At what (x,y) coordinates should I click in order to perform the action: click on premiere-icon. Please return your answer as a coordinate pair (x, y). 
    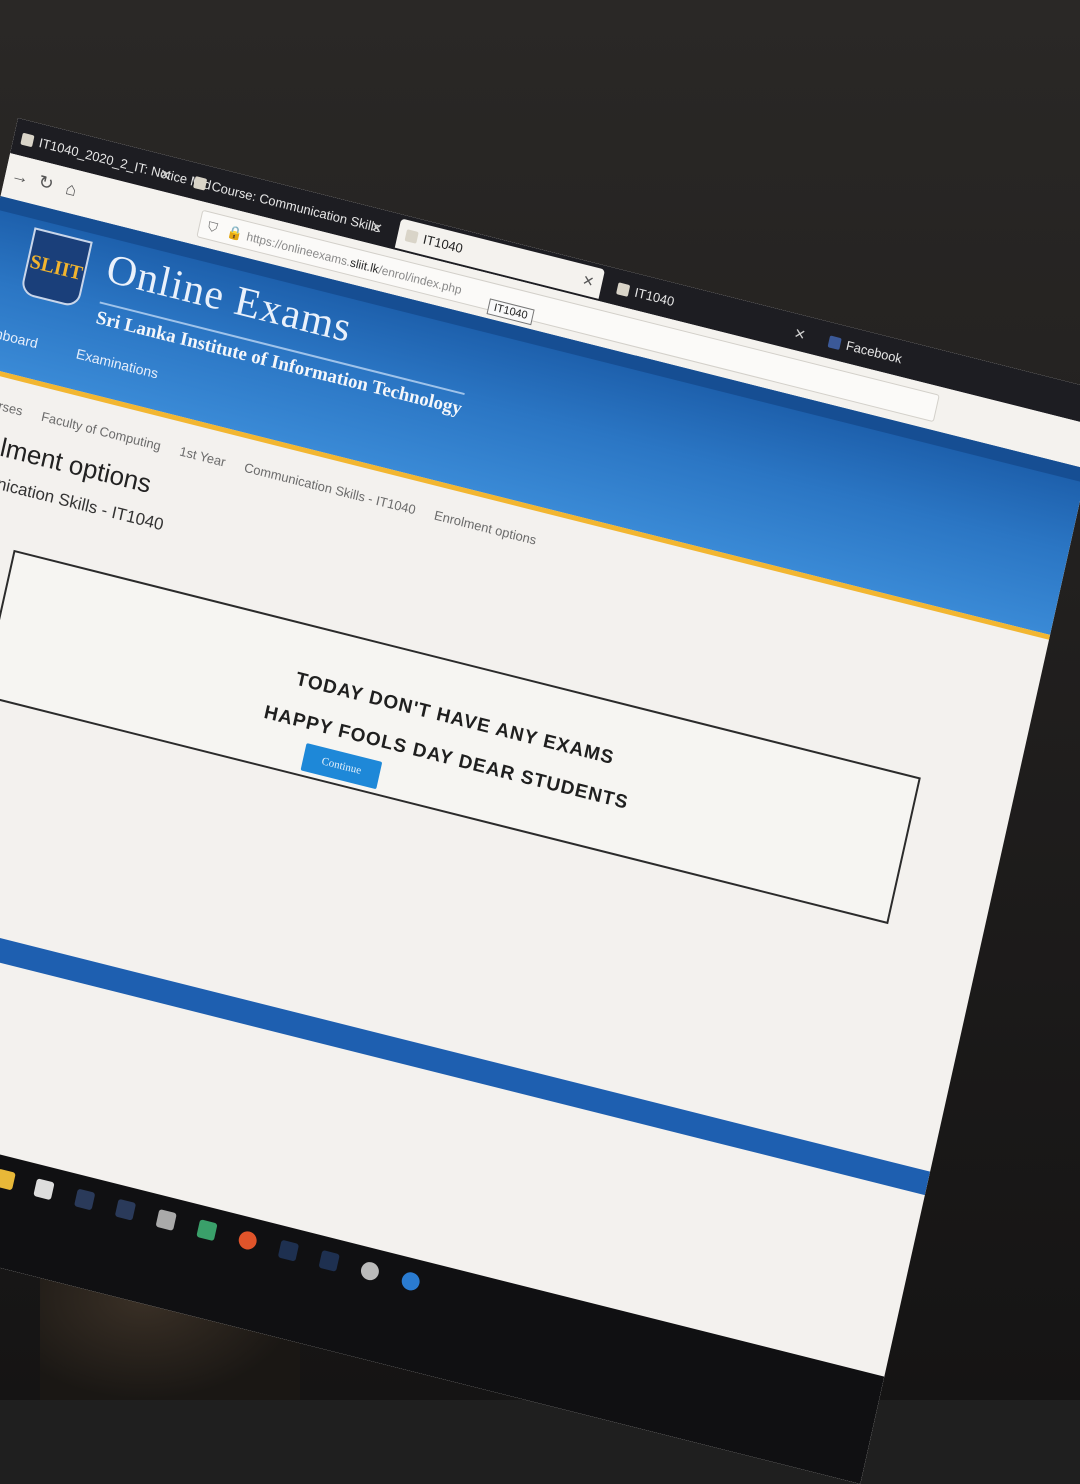
    Looking at the image, I should click on (329, 1260).